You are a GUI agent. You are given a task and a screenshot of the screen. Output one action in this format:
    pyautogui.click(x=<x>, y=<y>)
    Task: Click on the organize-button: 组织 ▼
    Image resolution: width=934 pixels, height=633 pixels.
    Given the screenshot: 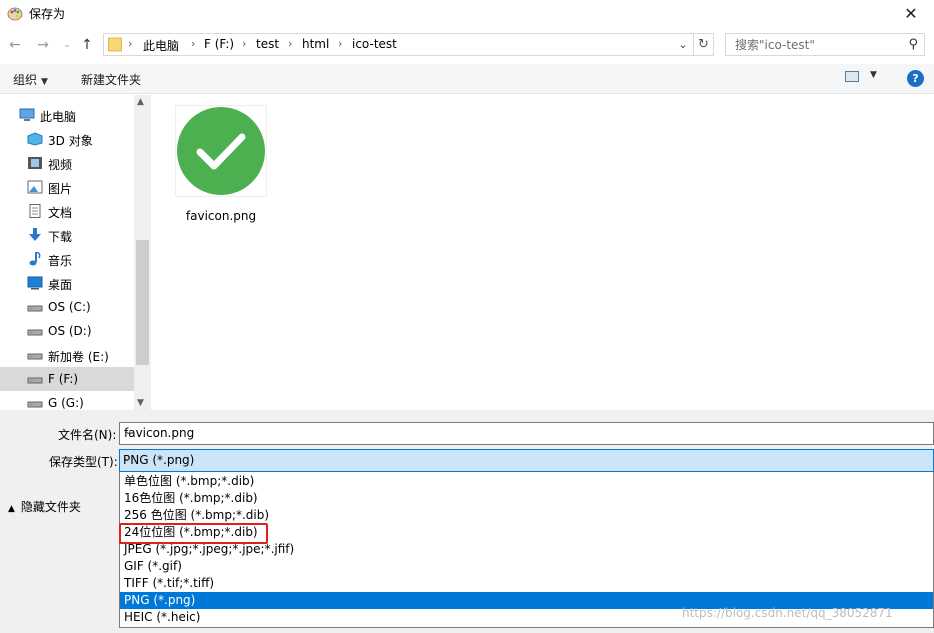 What is the action you would take?
    pyautogui.click(x=30, y=79)
    